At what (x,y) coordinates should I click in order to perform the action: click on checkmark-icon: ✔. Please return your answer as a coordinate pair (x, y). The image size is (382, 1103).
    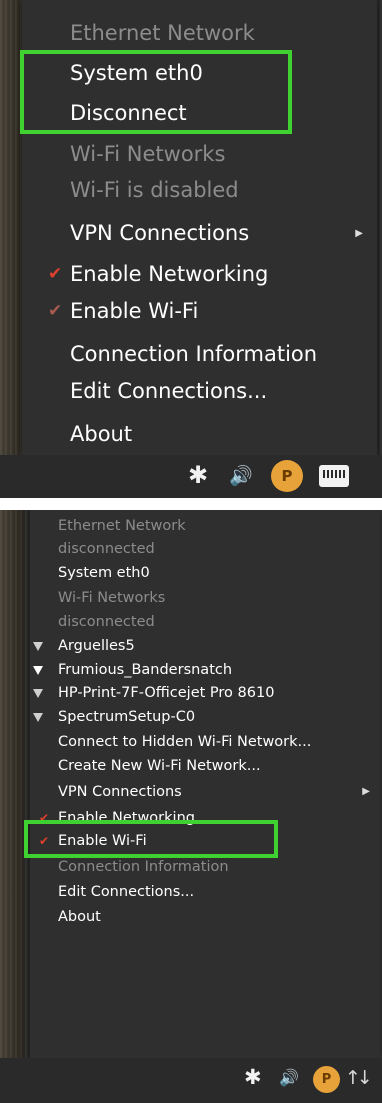
    Looking at the image, I should click on (55, 274).